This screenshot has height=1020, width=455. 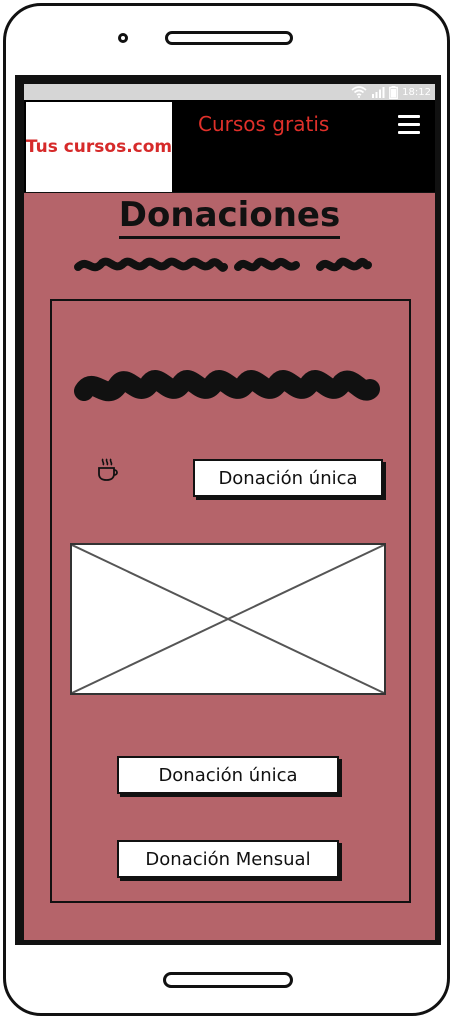 I want to click on speaker-grille, so click(x=229, y=38).